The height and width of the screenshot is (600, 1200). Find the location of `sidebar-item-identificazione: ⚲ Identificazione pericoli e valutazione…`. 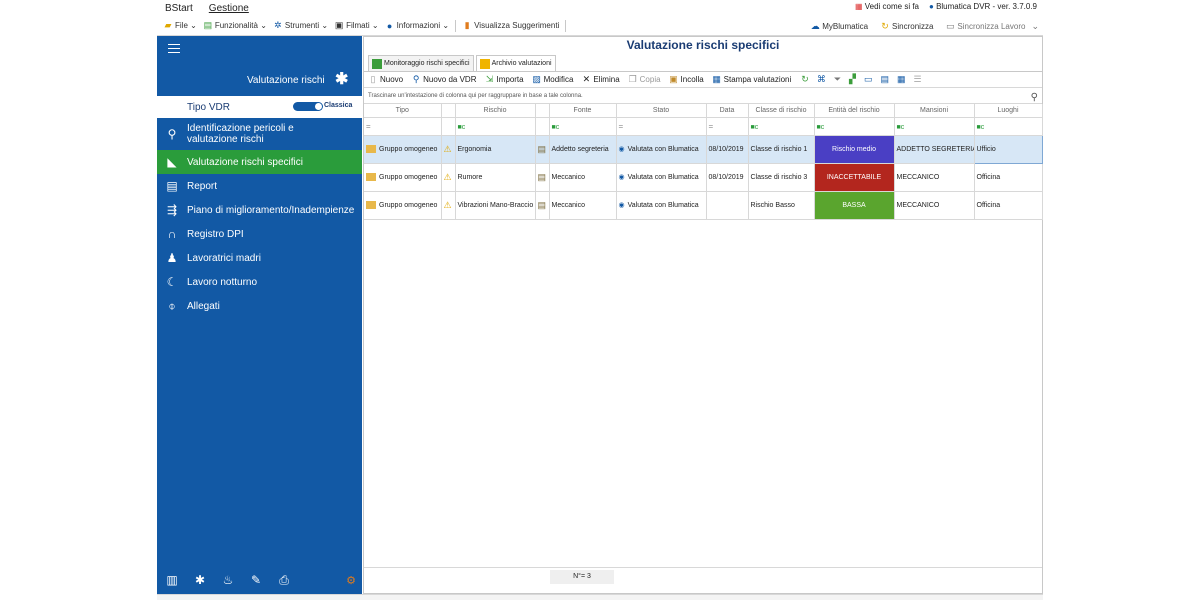

sidebar-item-identificazione: ⚲ Identificazione pericoli e valutazione… is located at coordinates (259, 134).